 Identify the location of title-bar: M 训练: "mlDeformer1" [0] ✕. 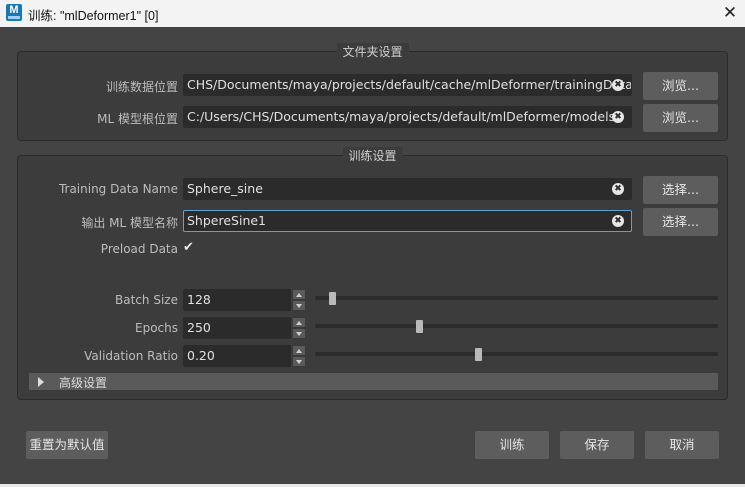
(372, 13).